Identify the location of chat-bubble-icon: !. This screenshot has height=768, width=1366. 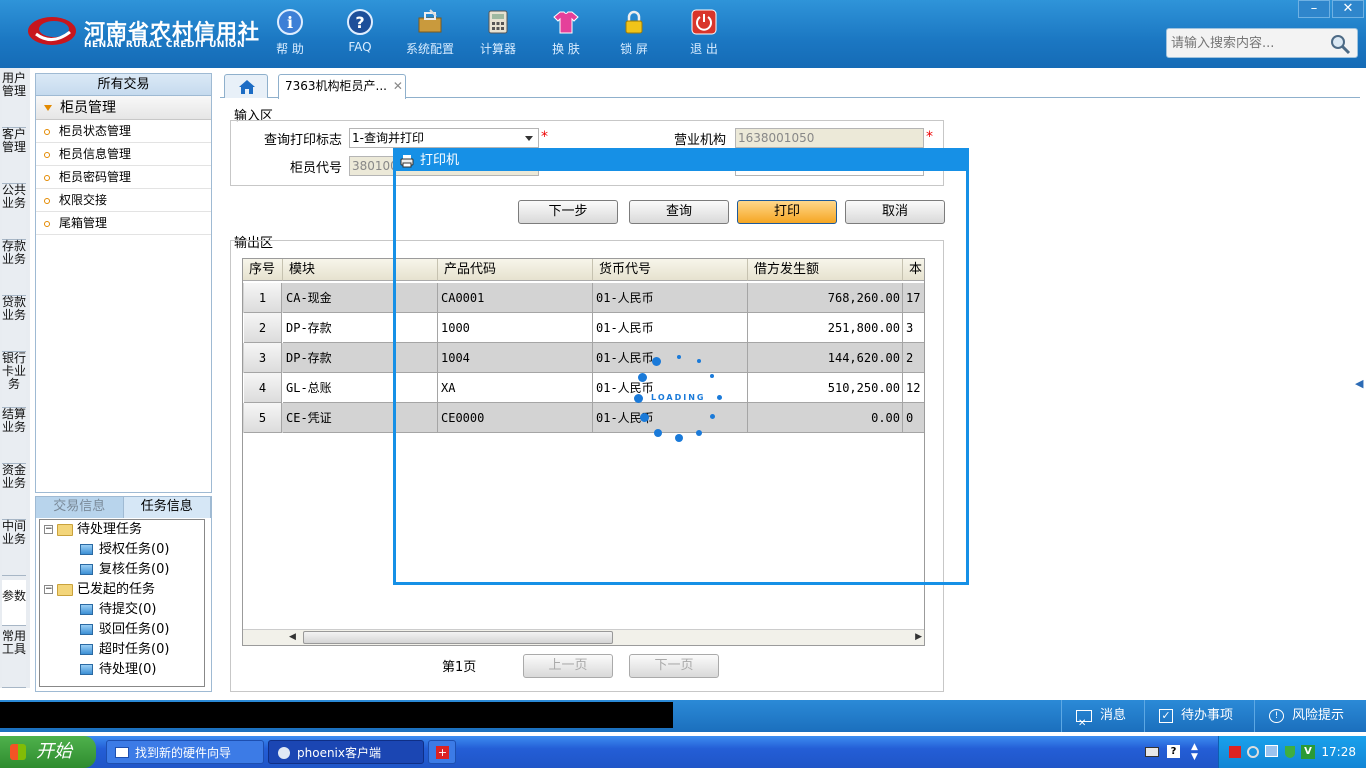
(1276, 715).